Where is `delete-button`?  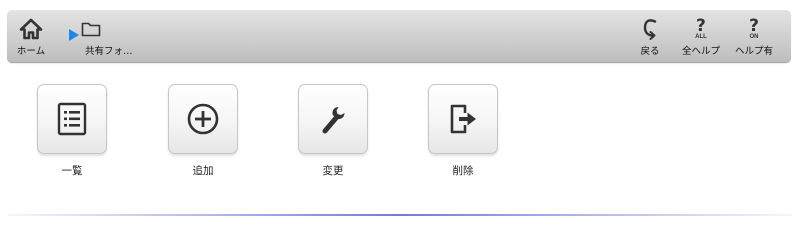 delete-button is located at coordinates (463, 119).